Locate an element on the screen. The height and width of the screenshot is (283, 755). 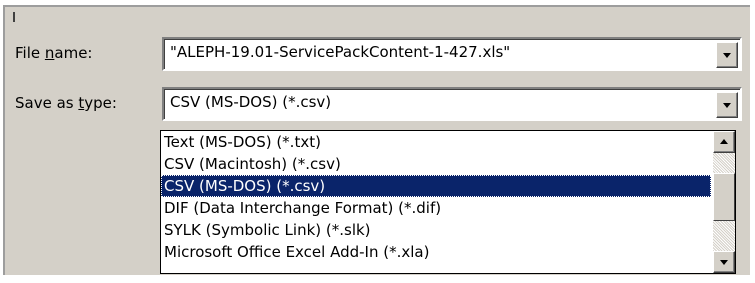
scroll-down-button is located at coordinates (724, 262).